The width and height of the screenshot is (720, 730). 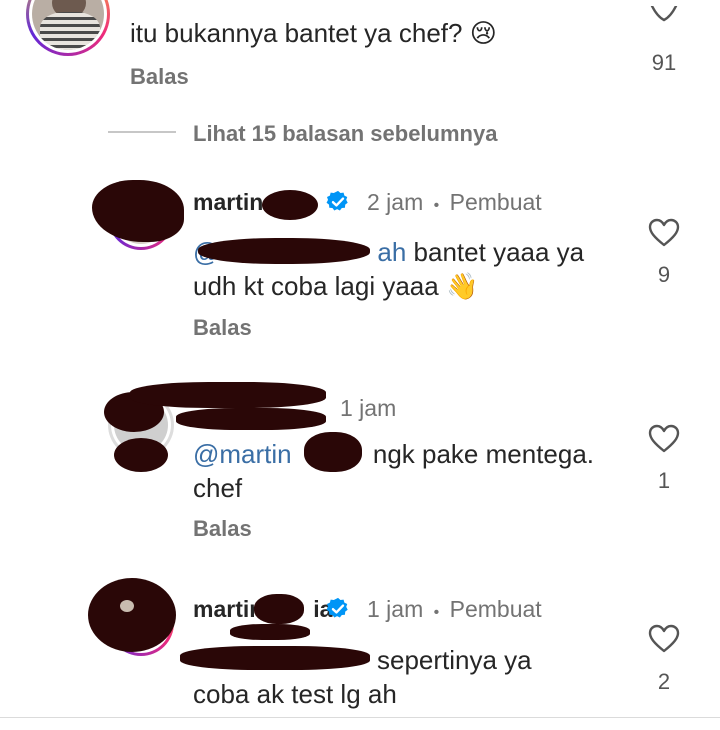 What do you see at coordinates (664, 62) in the screenshot?
I see `like-count: 91` at bounding box center [664, 62].